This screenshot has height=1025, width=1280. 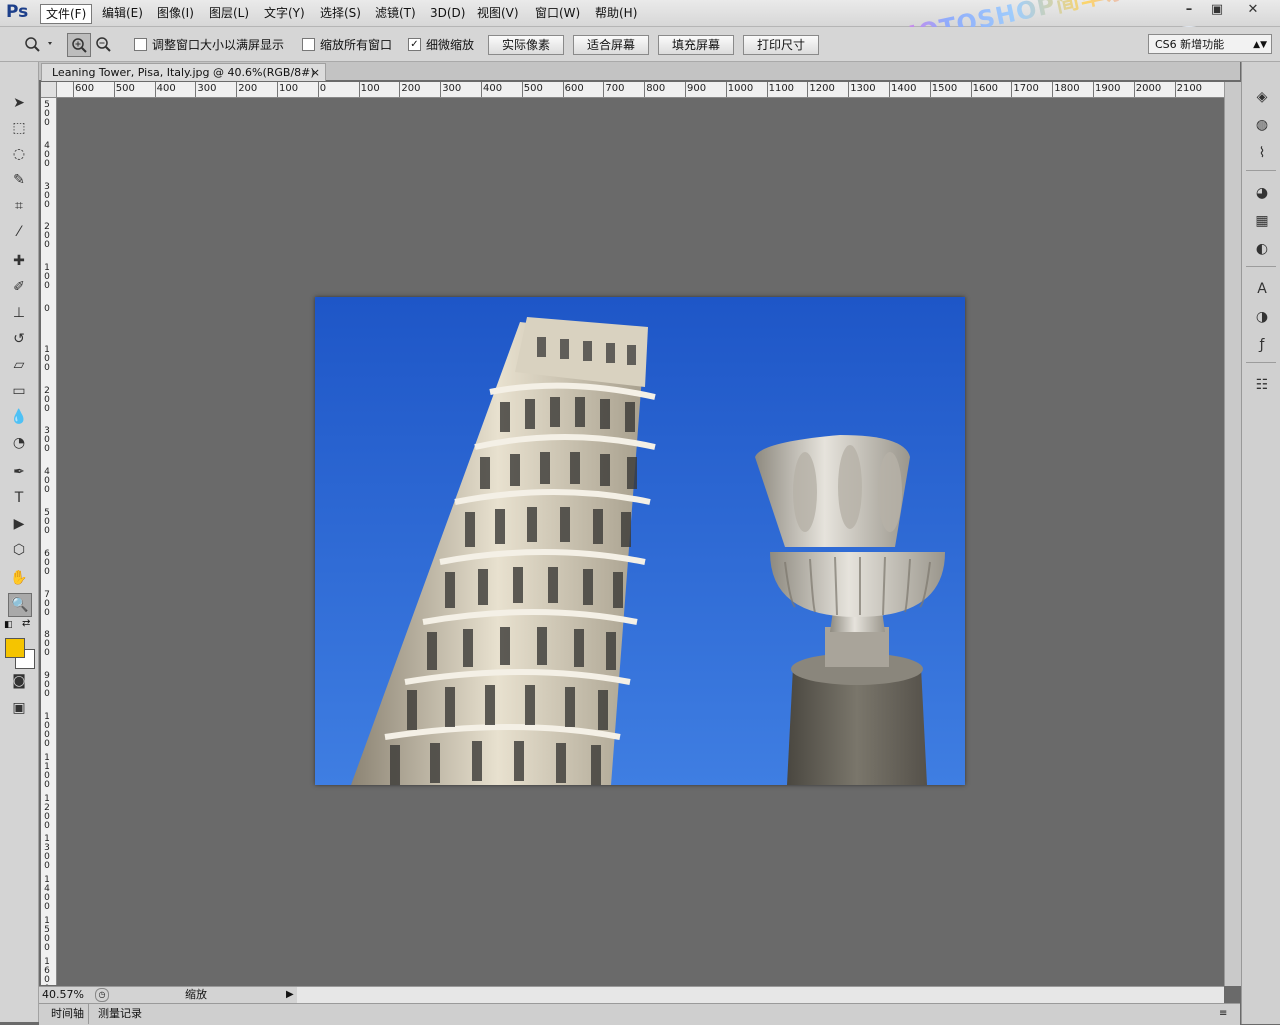 What do you see at coordinates (526, 45) in the screenshot?
I see `actual-pixels-button: 实际像素` at bounding box center [526, 45].